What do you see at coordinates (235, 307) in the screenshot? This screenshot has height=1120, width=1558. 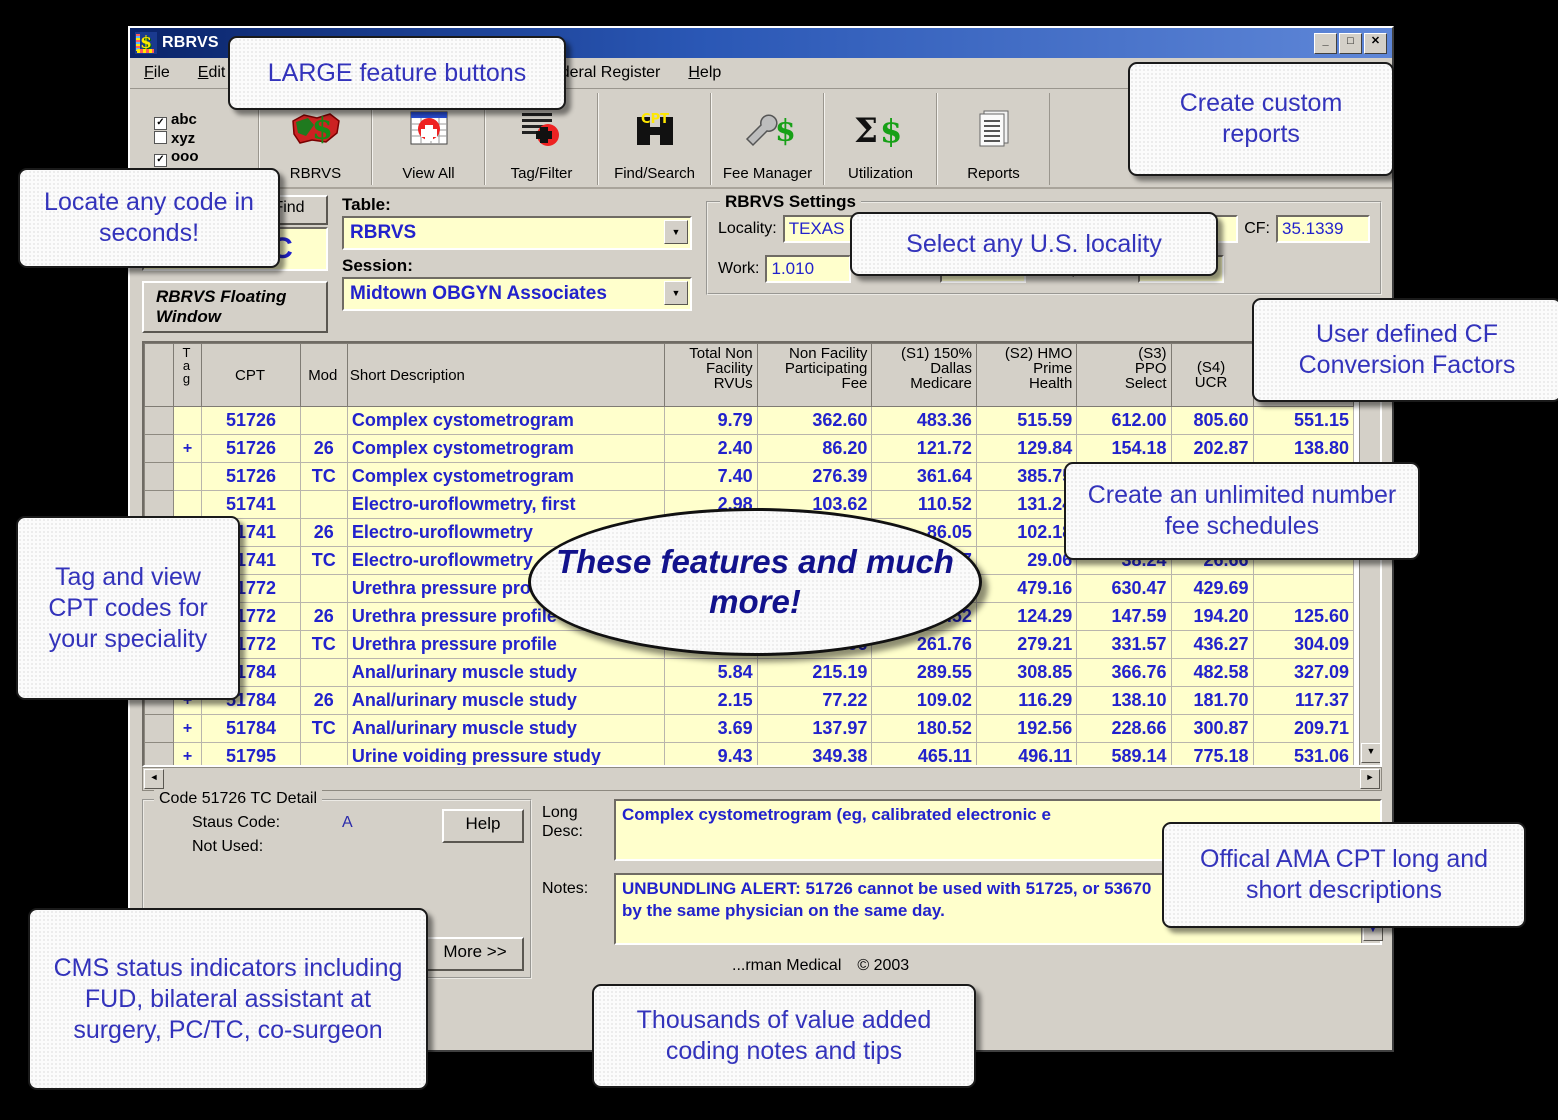 I see `rbrvs-floating-window-button: RBRVS Floating Window` at bounding box center [235, 307].